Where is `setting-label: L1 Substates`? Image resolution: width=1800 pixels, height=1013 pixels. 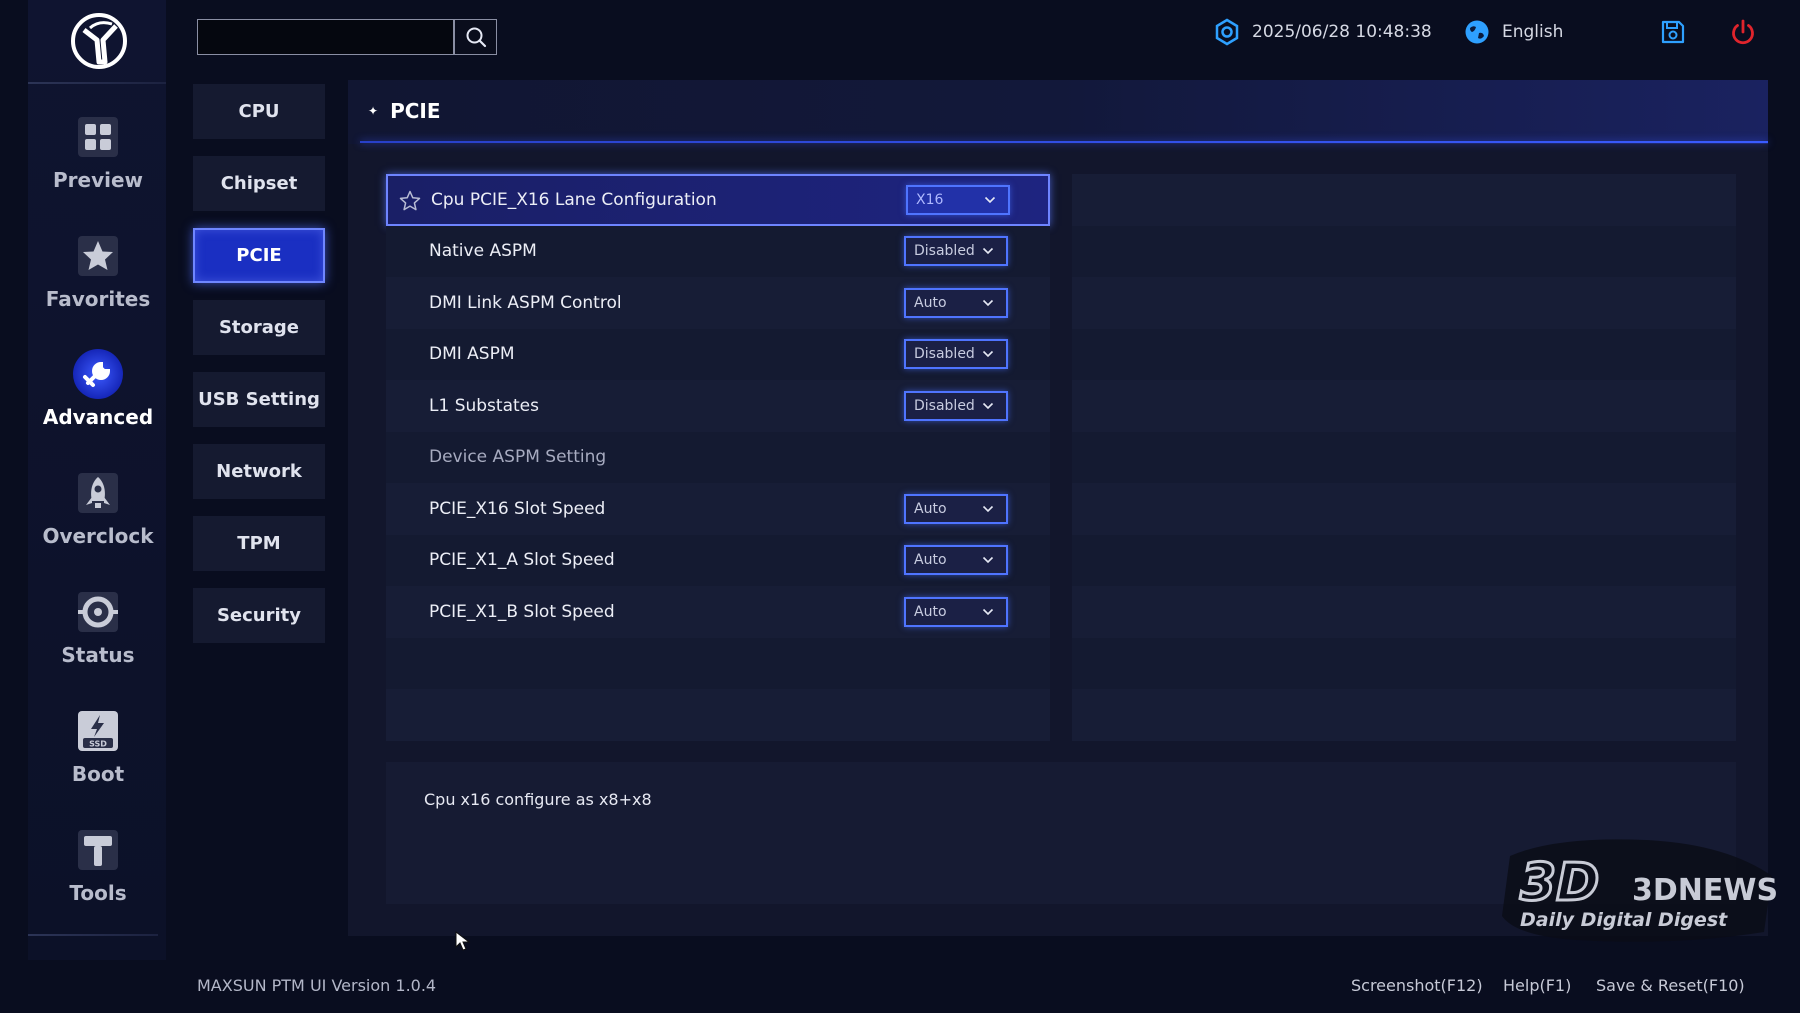
setting-label: L1 Substates is located at coordinates (484, 405).